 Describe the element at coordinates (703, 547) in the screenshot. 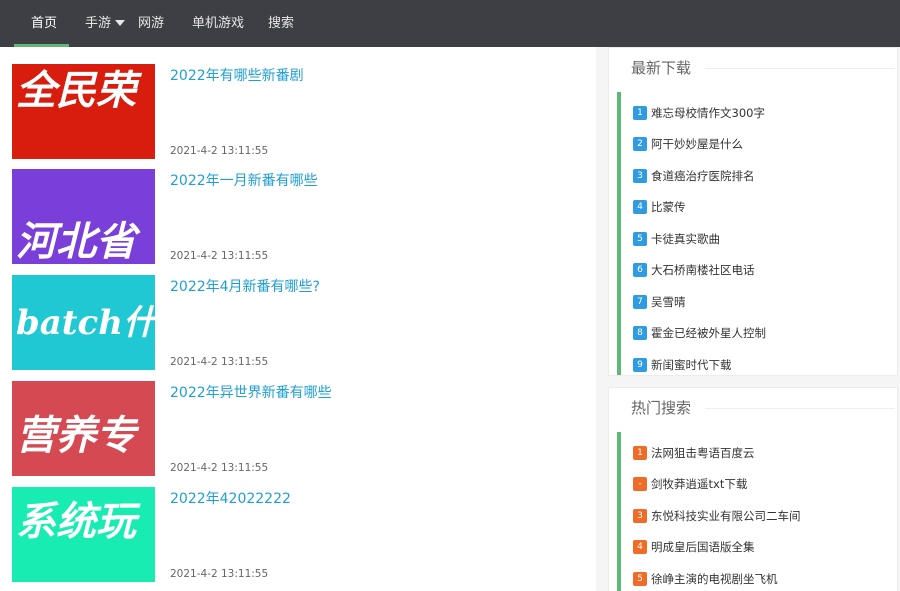

I see `item-label: 明成皇后国语版全集` at that location.